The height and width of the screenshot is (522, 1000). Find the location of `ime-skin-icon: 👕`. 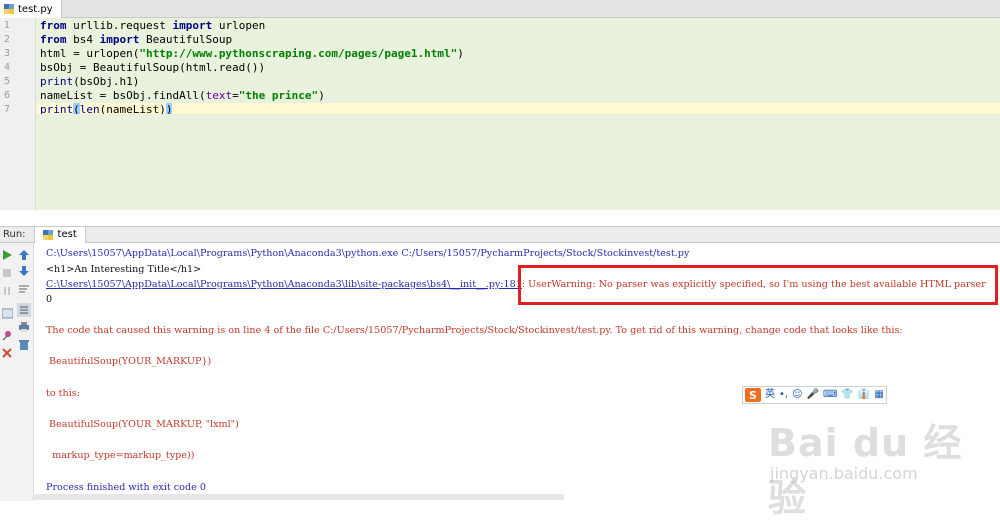

ime-skin-icon: 👕 is located at coordinates (847, 395).